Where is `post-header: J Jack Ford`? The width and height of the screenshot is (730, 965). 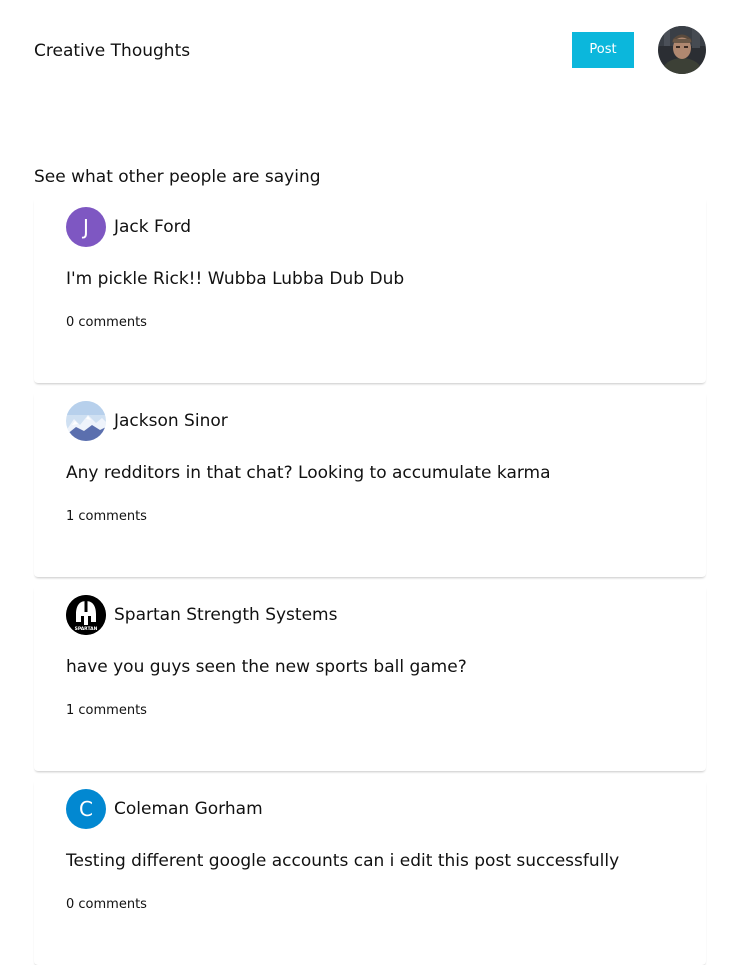 post-header: J Jack Ford is located at coordinates (128, 227).